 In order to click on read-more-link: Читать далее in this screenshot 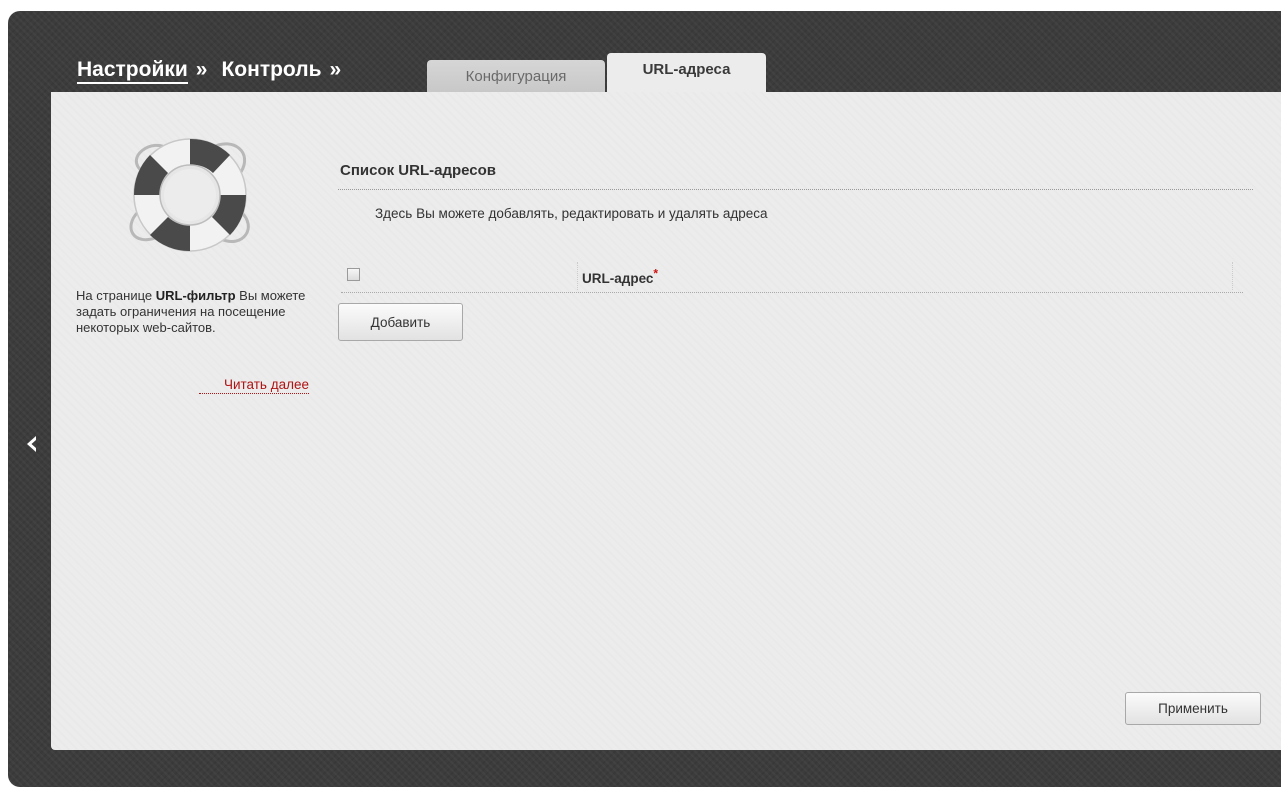, I will do `click(254, 385)`.